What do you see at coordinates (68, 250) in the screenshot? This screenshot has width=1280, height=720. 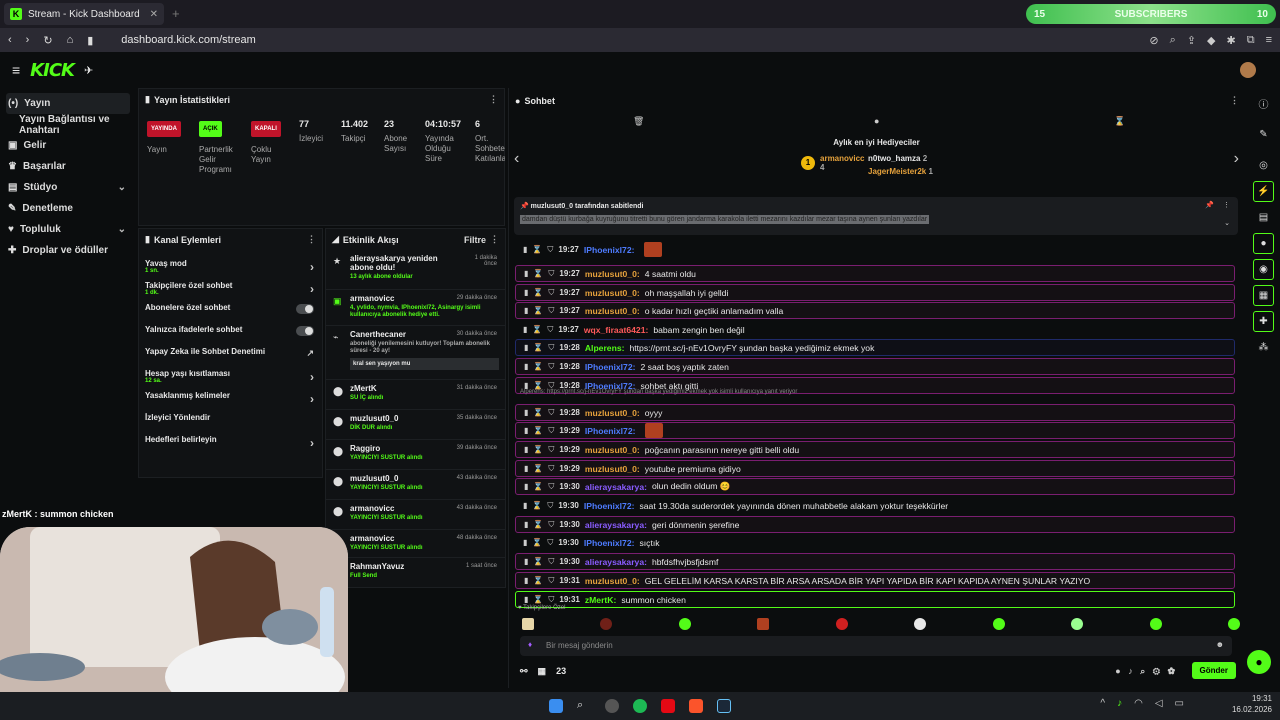 I see `sidebar-item-droplar: ✚ Droplar ve ödüller` at bounding box center [68, 250].